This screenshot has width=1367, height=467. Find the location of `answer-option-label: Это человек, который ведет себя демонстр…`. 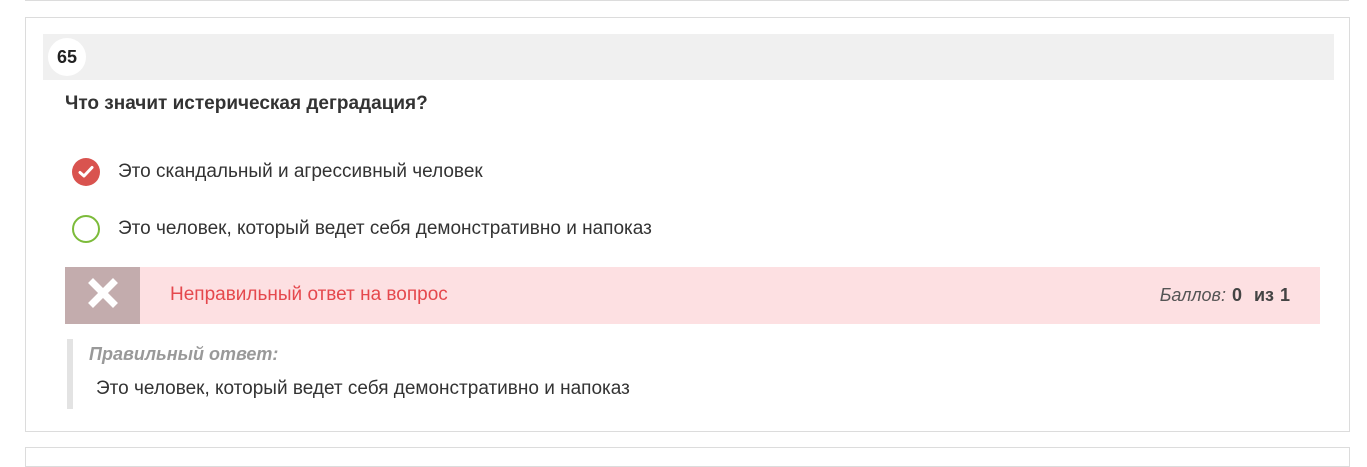

answer-option-label: Это человек, который ведет себя демонстр… is located at coordinates (385, 228).